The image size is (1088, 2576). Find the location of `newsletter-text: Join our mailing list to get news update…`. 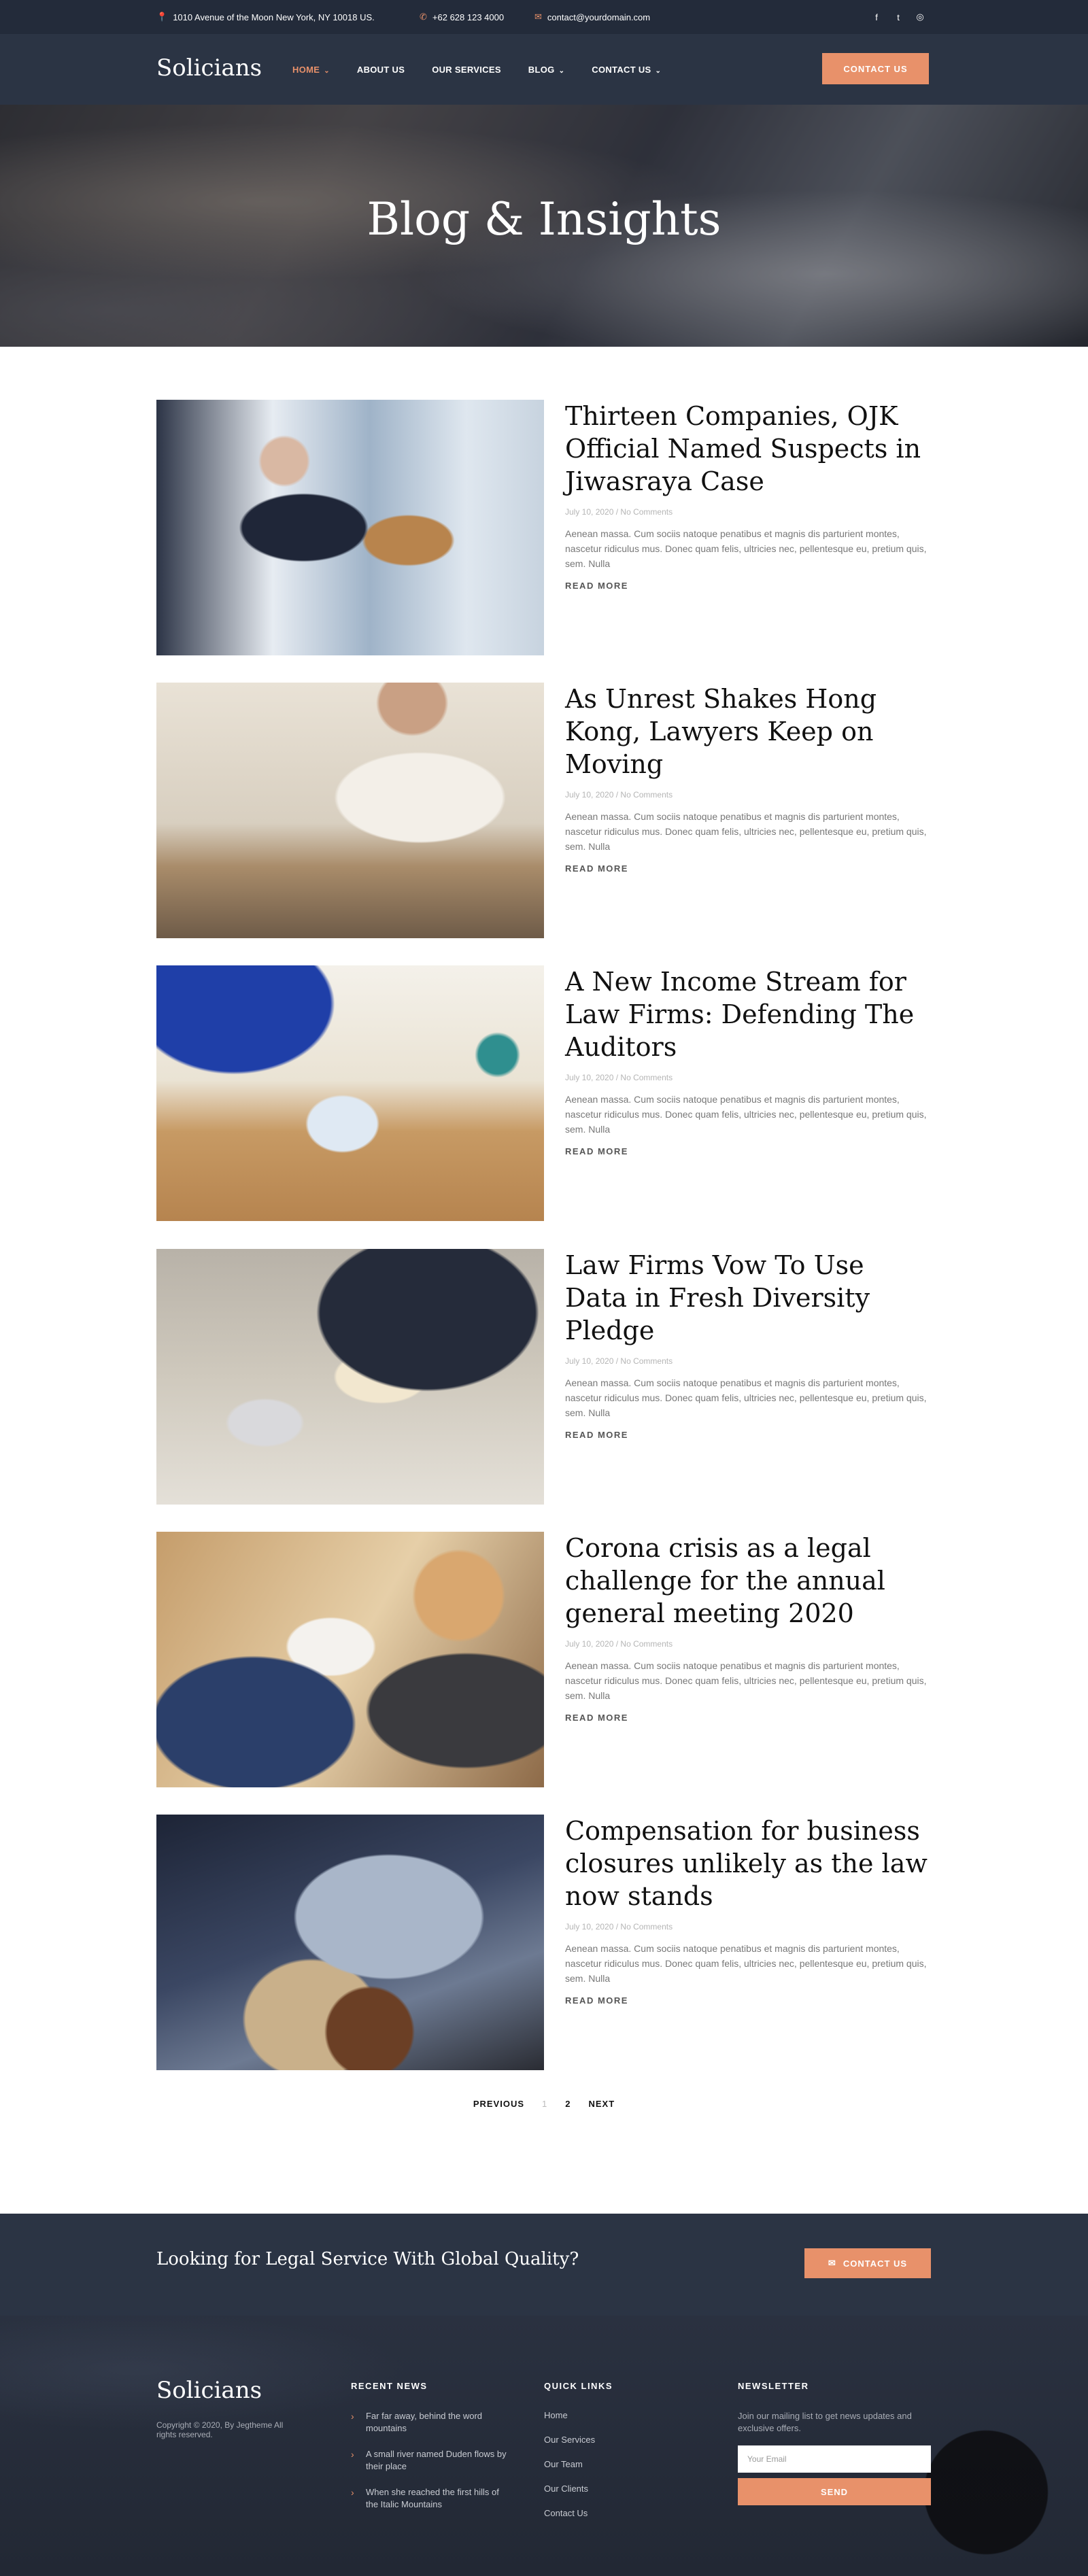

newsletter-text: Join our mailing list to get news update… is located at coordinates (825, 2422).